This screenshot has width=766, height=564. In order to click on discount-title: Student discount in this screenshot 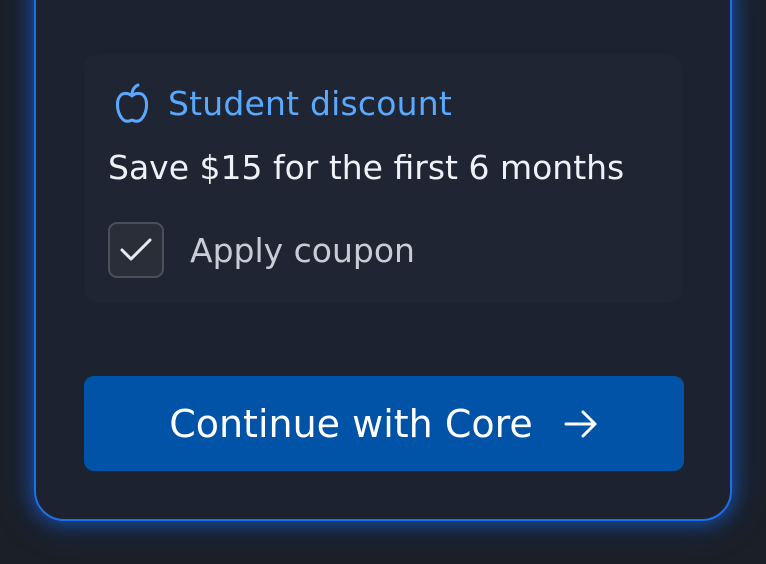, I will do `click(310, 103)`.